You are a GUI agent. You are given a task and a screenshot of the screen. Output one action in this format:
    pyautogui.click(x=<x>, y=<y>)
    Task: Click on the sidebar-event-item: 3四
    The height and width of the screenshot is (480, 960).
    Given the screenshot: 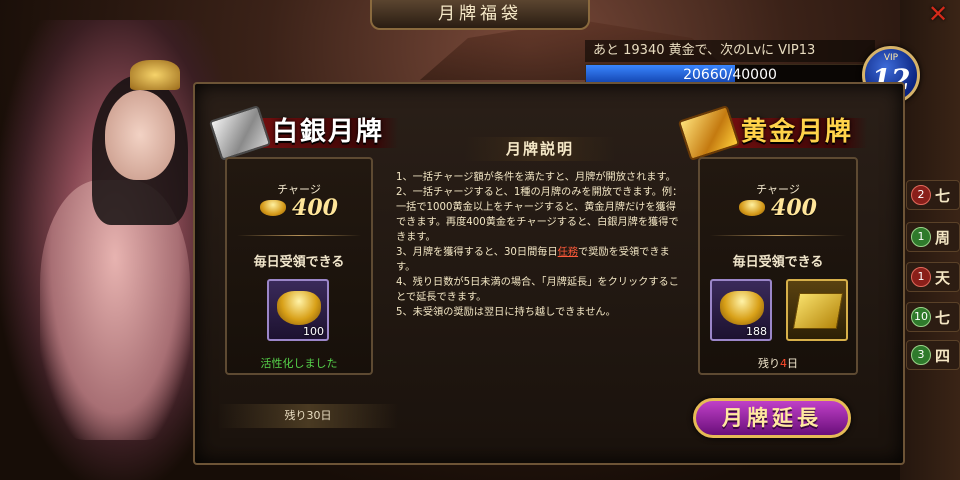 What is the action you would take?
    pyautogui.click(x=933, y=355)
    